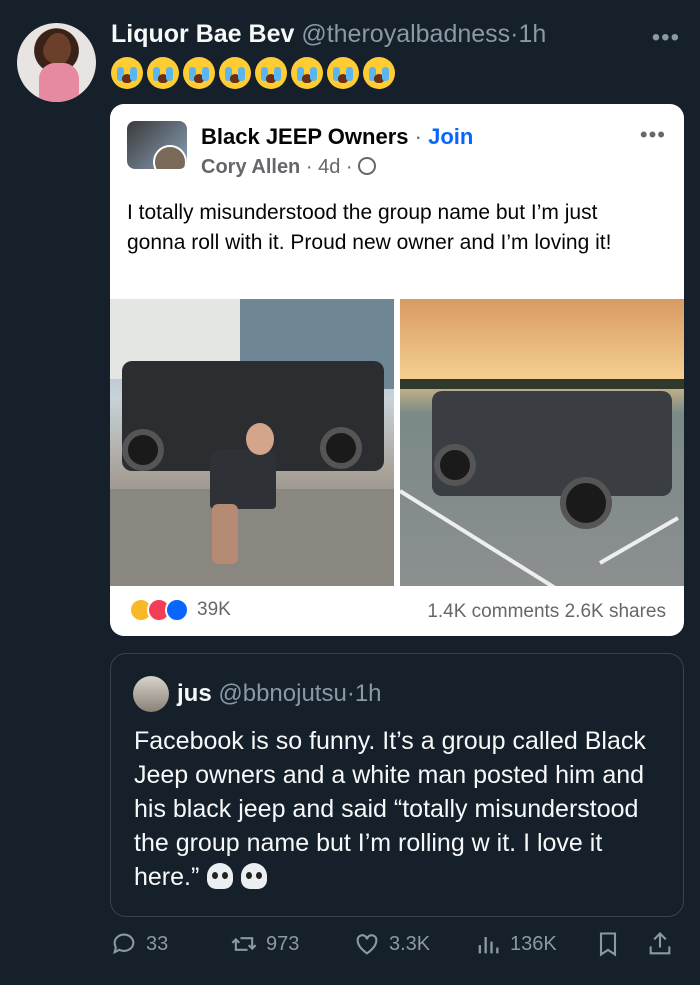  I want to click on views-chart-icon, so click(488, 945).